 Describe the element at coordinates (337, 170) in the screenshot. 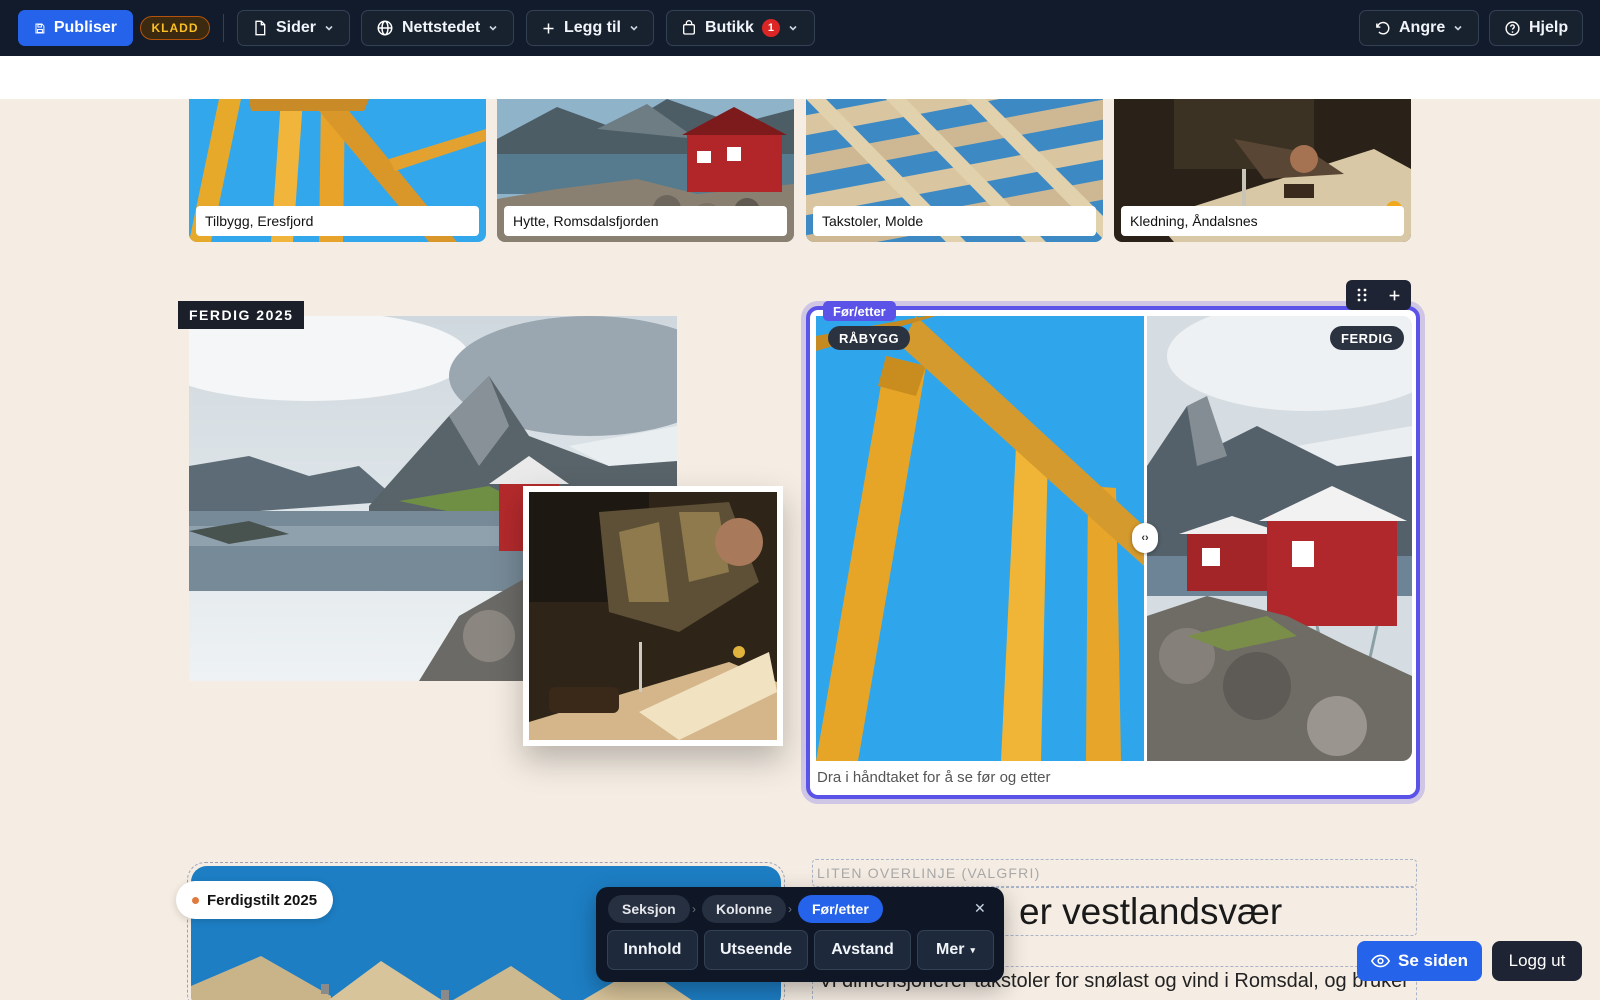

I see `gallery-item: Tilbygg, Eresfjord` at that location.